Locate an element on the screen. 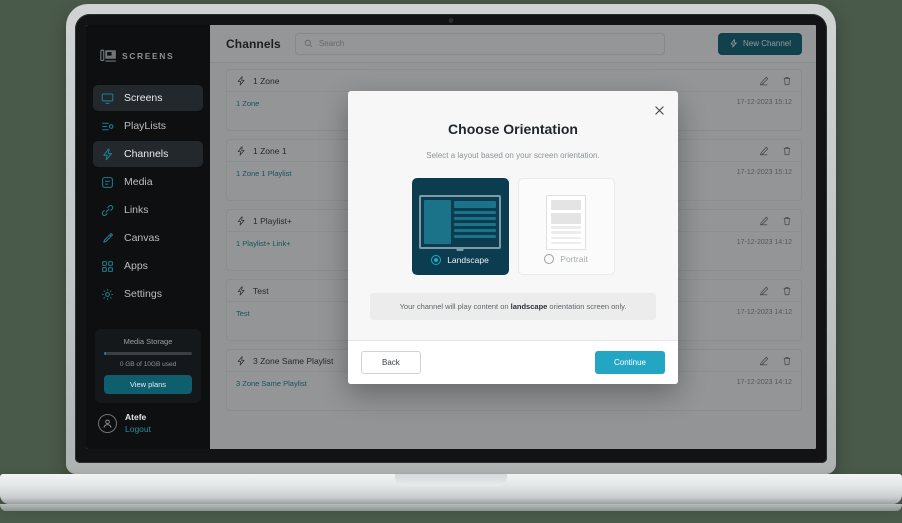  sidebar-item-playlists: PlayLists is located at coordinates (148, 126).